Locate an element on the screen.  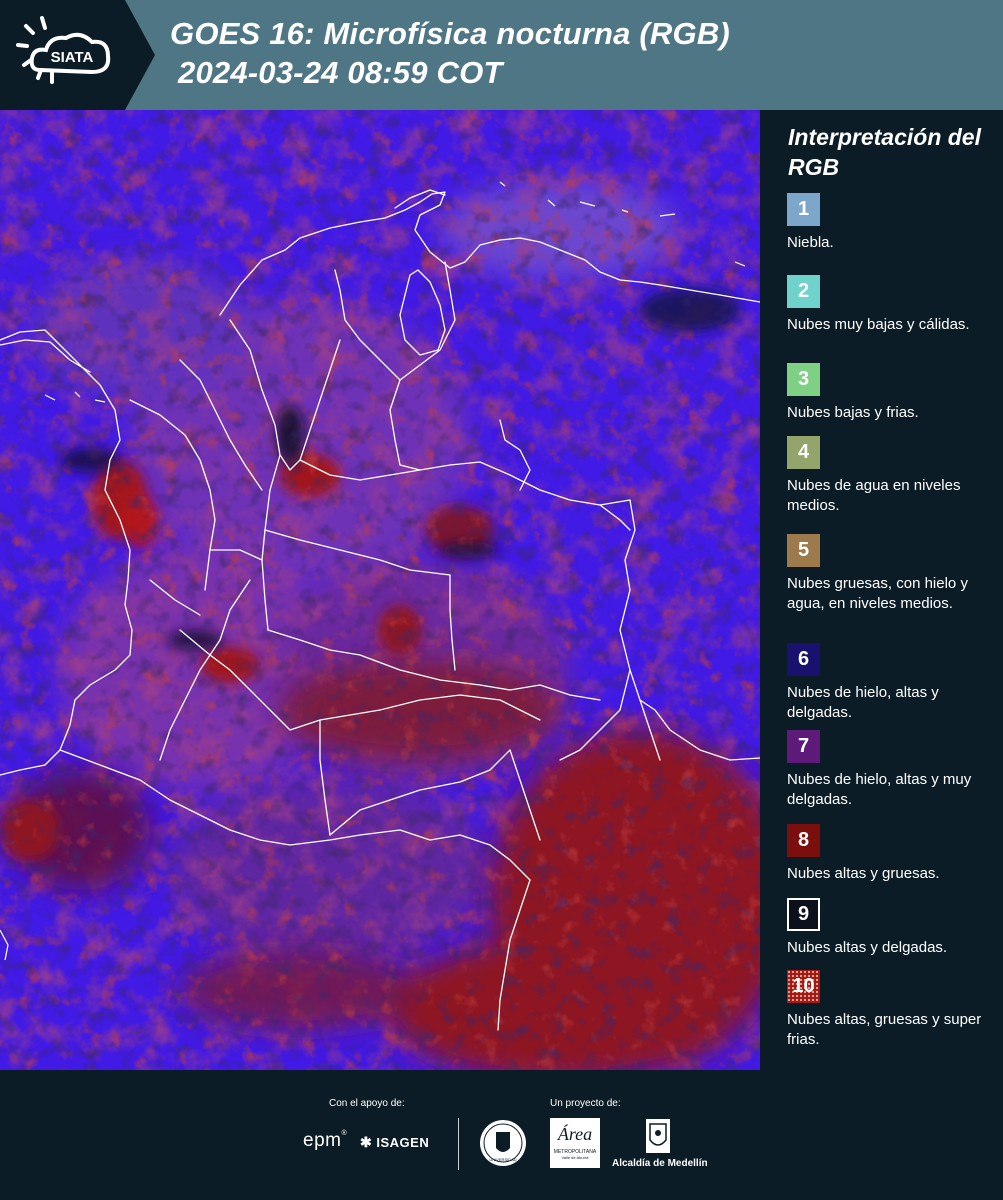
epm-logo-text: epm is located at coordinates (322, 1140).